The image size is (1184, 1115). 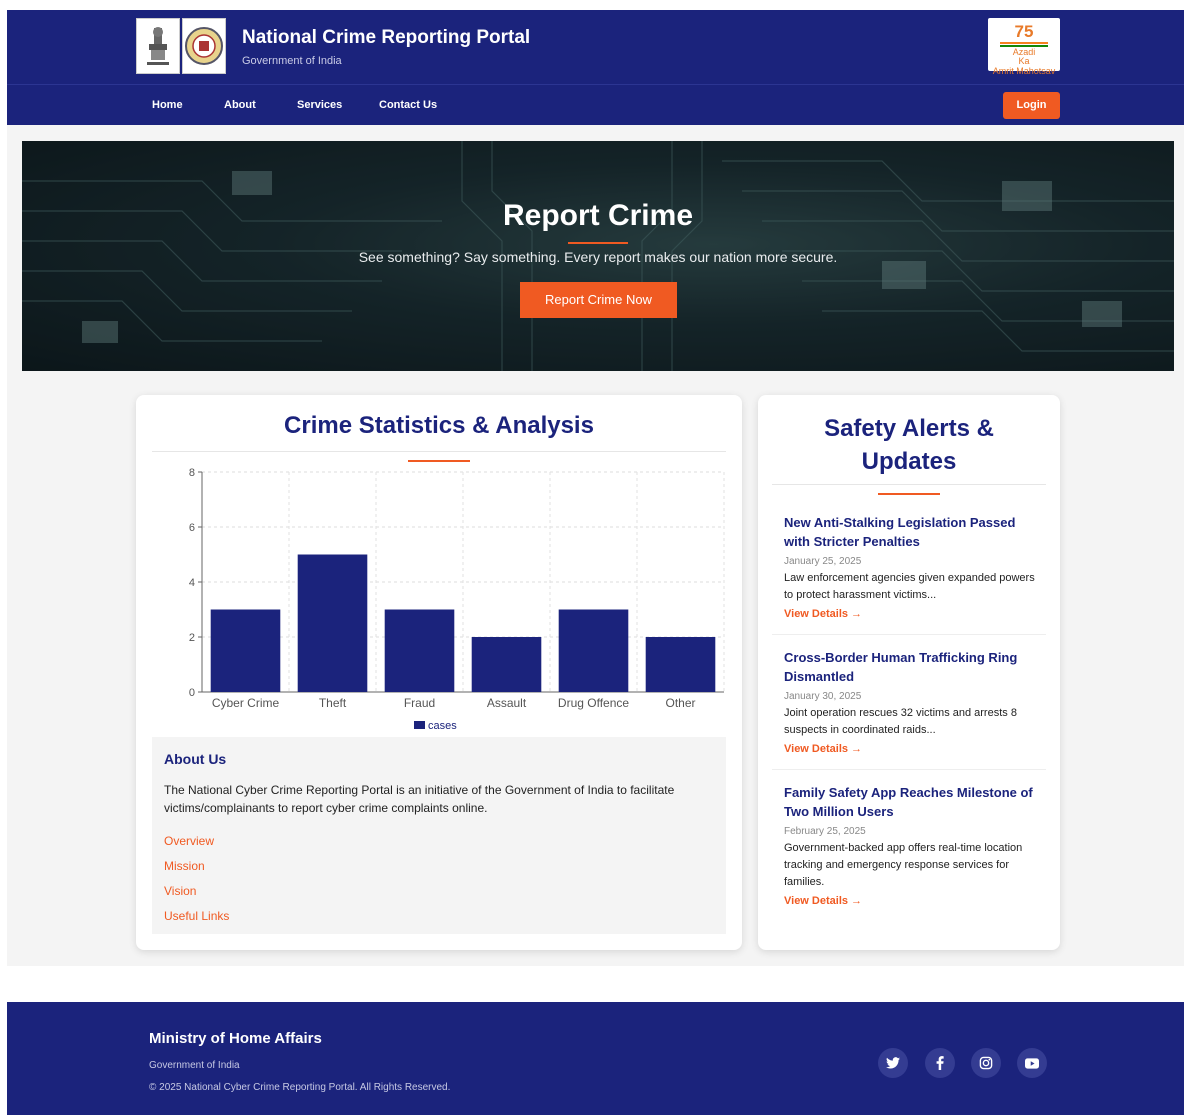 What do you see at coordinates (184, 866) in the screenshot?
I see `about-link-mission: Mission` at bounding box center [184, 866].